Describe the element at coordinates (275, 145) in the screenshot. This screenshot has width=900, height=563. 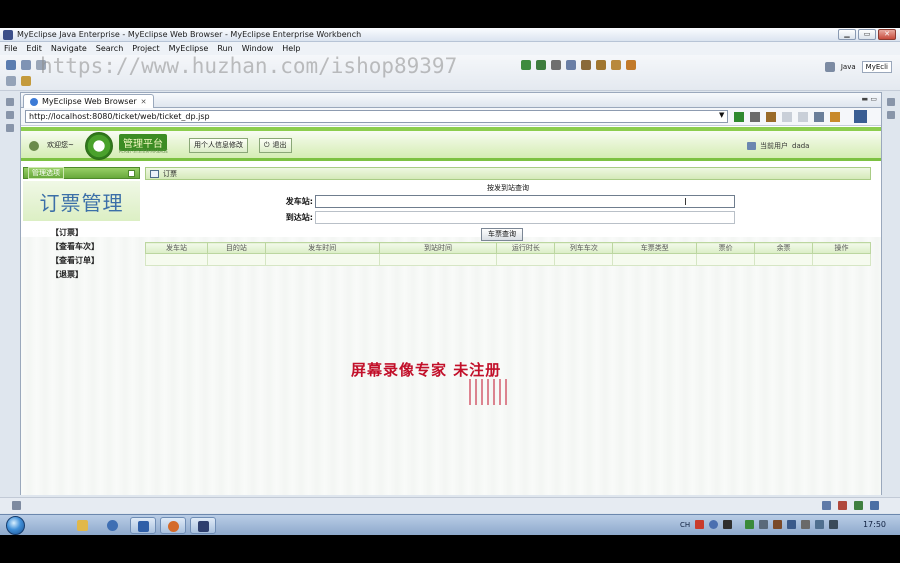
I see `logout-button: ⏻ 退出` at that location.